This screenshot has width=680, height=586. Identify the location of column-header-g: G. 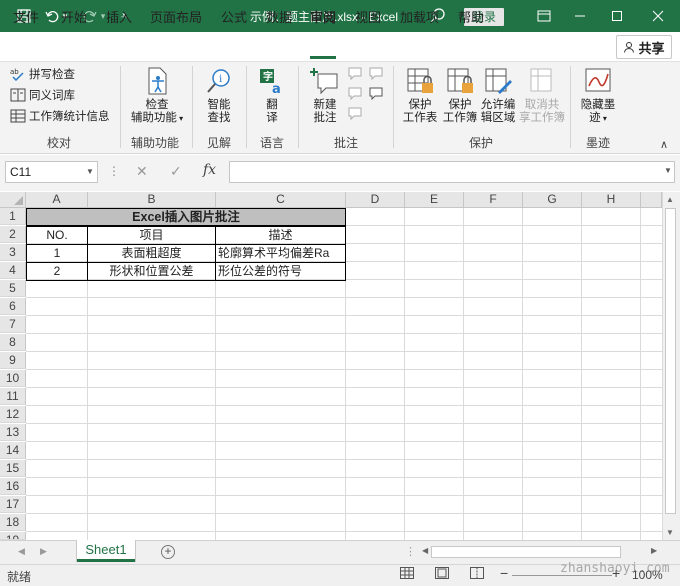
(552, 200).